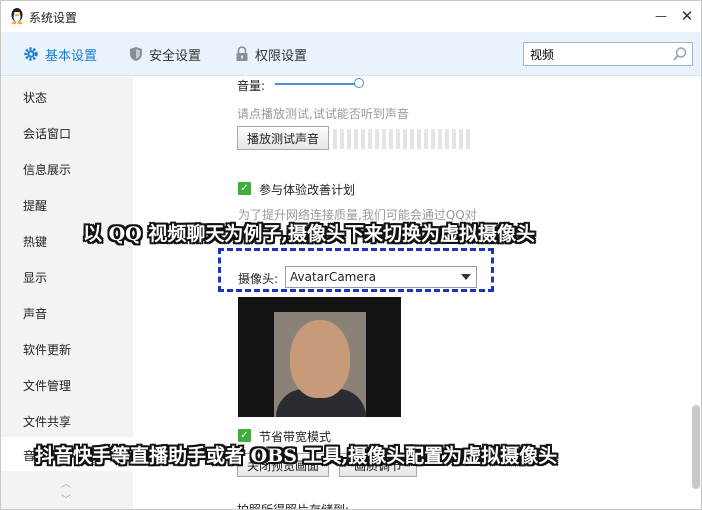 This screenshot has height=510, width=702. Describe the element at coordinates (401, 139) in the screenshot. I see `audio-level-meter` at that location.